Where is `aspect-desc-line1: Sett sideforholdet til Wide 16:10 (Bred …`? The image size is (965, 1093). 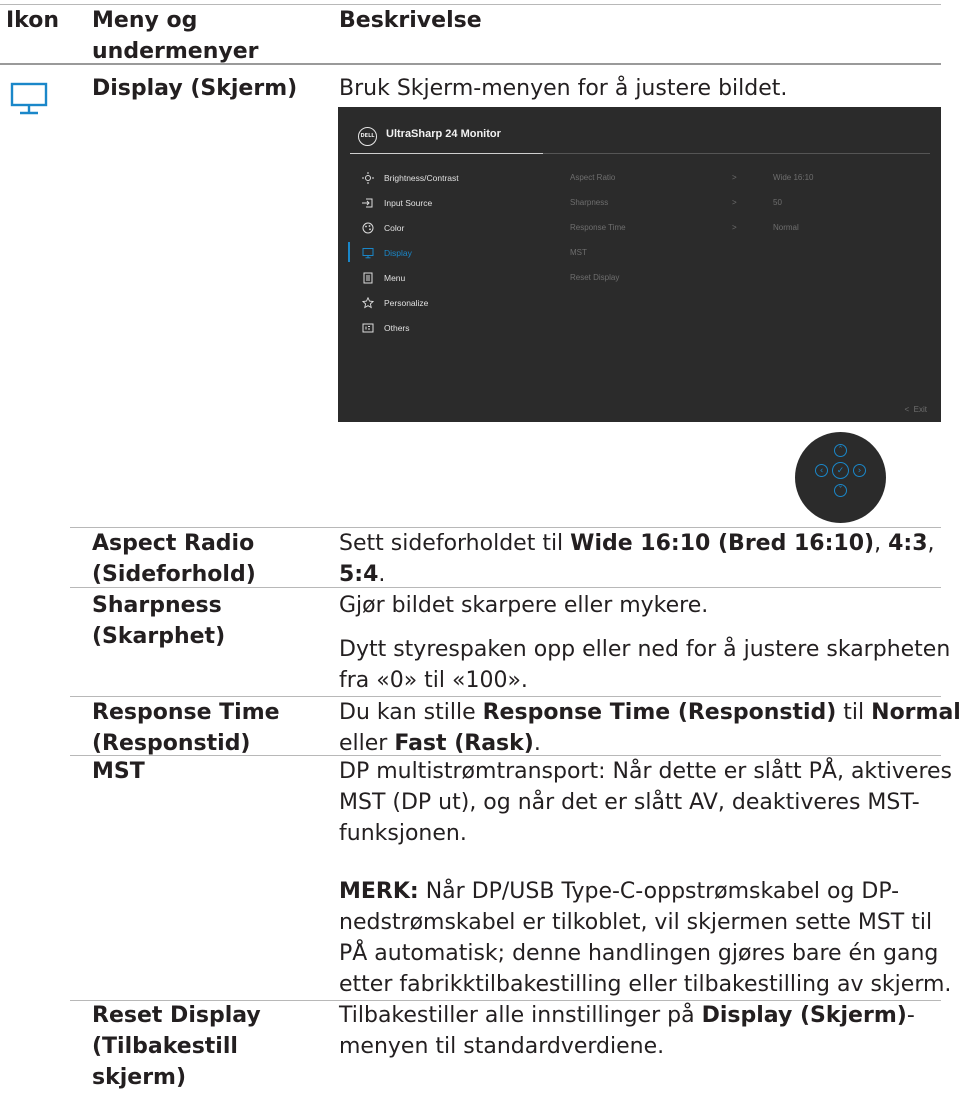 aspect-desc-line1: Sett sideforholdet til Wide 16:10 (Bred … is located at coordinates (637, 543).